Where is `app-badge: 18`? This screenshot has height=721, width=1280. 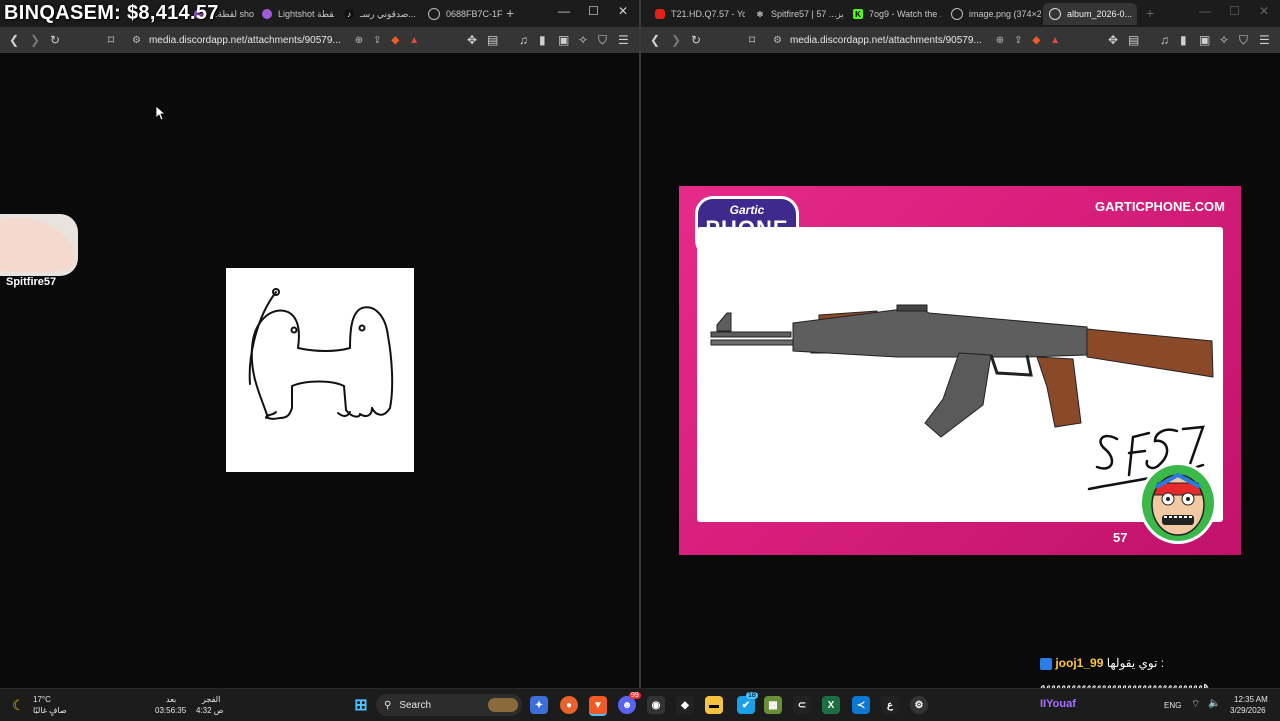
app-badge: 18 is located at coordinates (752, 695).